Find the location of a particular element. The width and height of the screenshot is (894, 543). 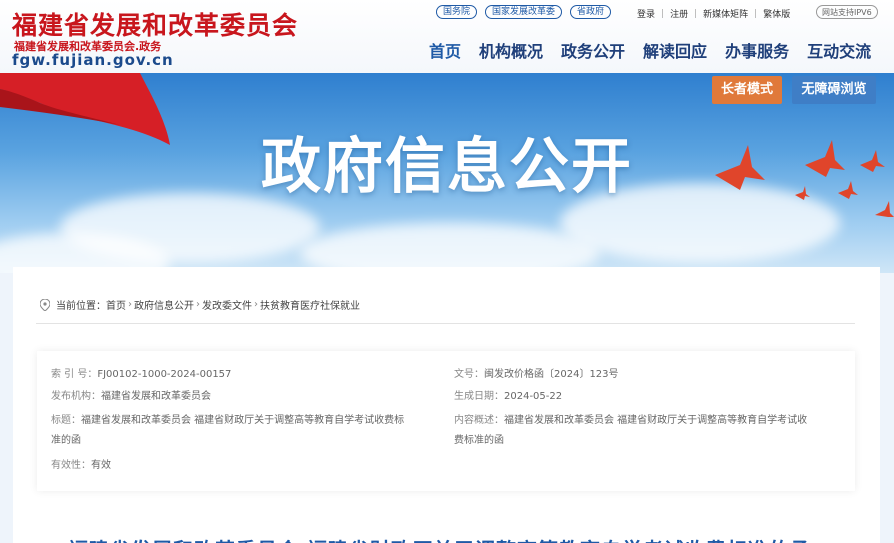

meta-validity-value: 有效 is located at coordinates (101, 465).